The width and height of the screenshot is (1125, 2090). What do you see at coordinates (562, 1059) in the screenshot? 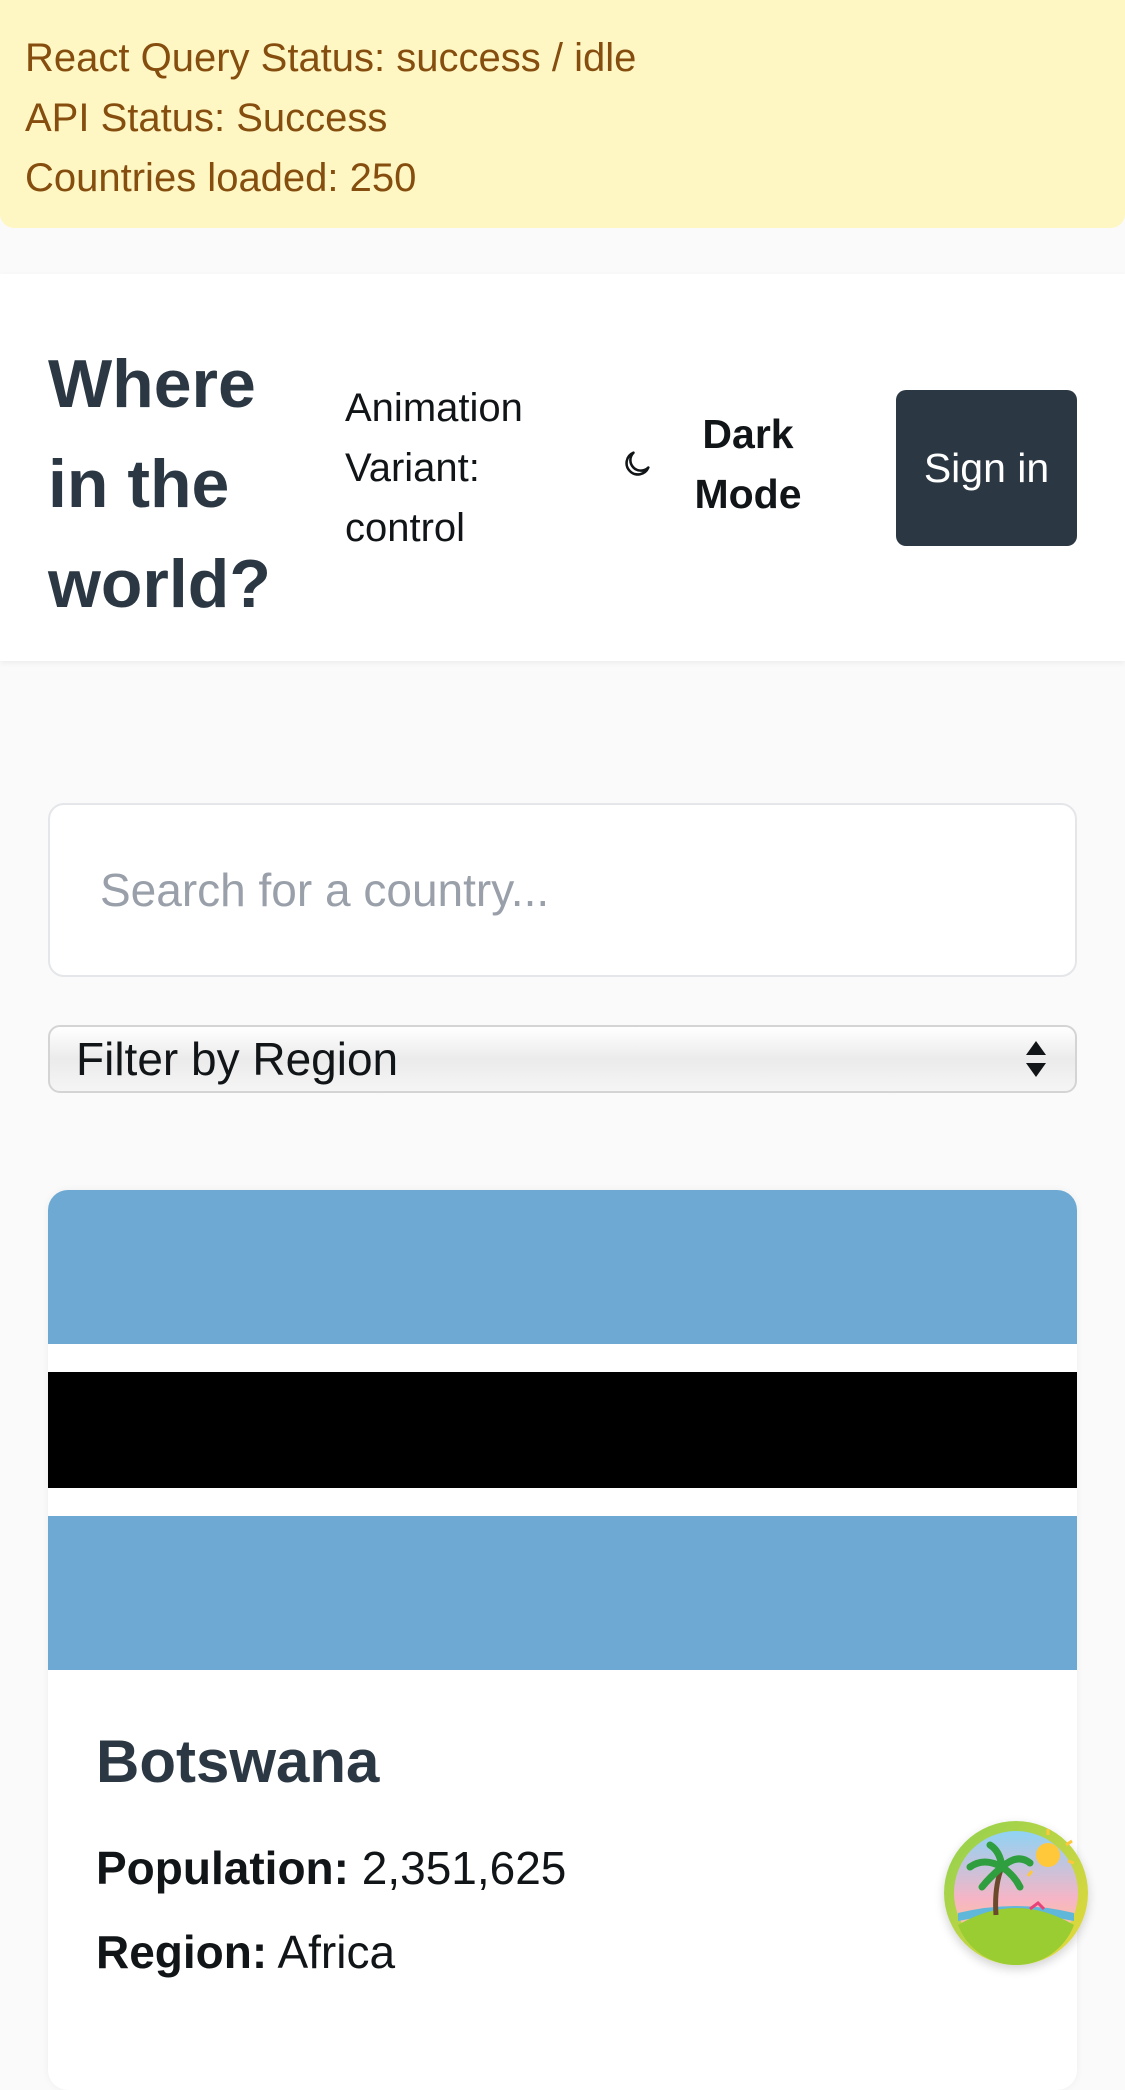
I see `region-filter-select: Filter by Region` at bounding box center [562, 1059].